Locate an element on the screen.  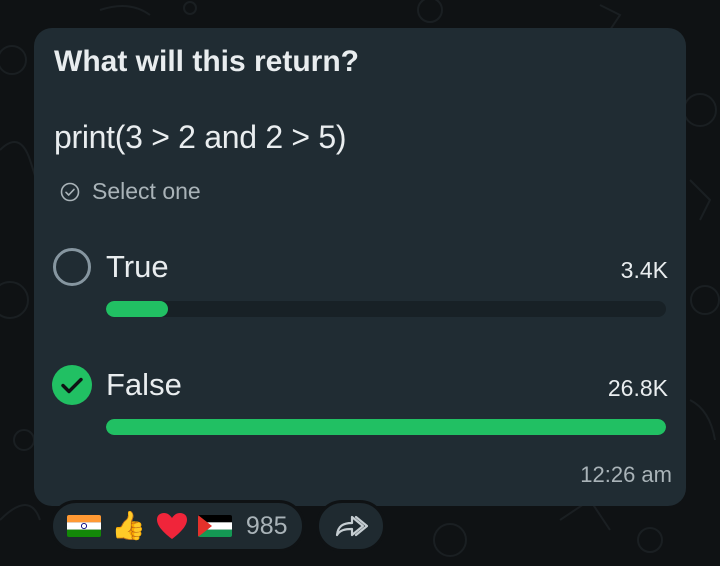
thumbs-up-icon: 👍 is located at coordinates (128, 525).